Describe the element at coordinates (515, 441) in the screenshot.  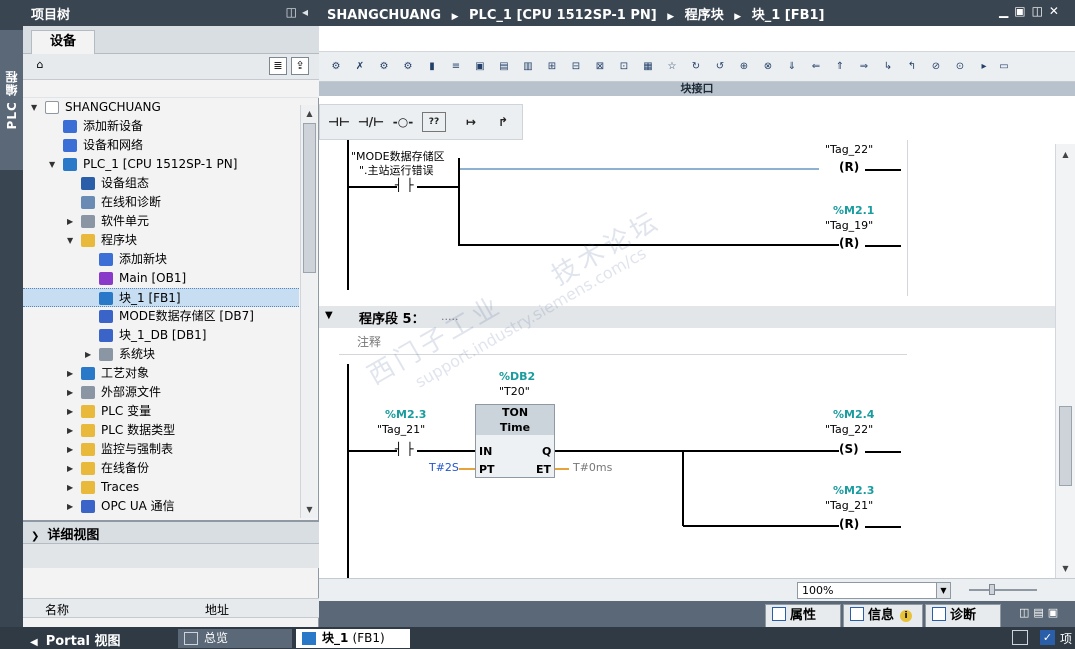
I see `ton-timer-box: TON Time IN Q PT ET` at that location.